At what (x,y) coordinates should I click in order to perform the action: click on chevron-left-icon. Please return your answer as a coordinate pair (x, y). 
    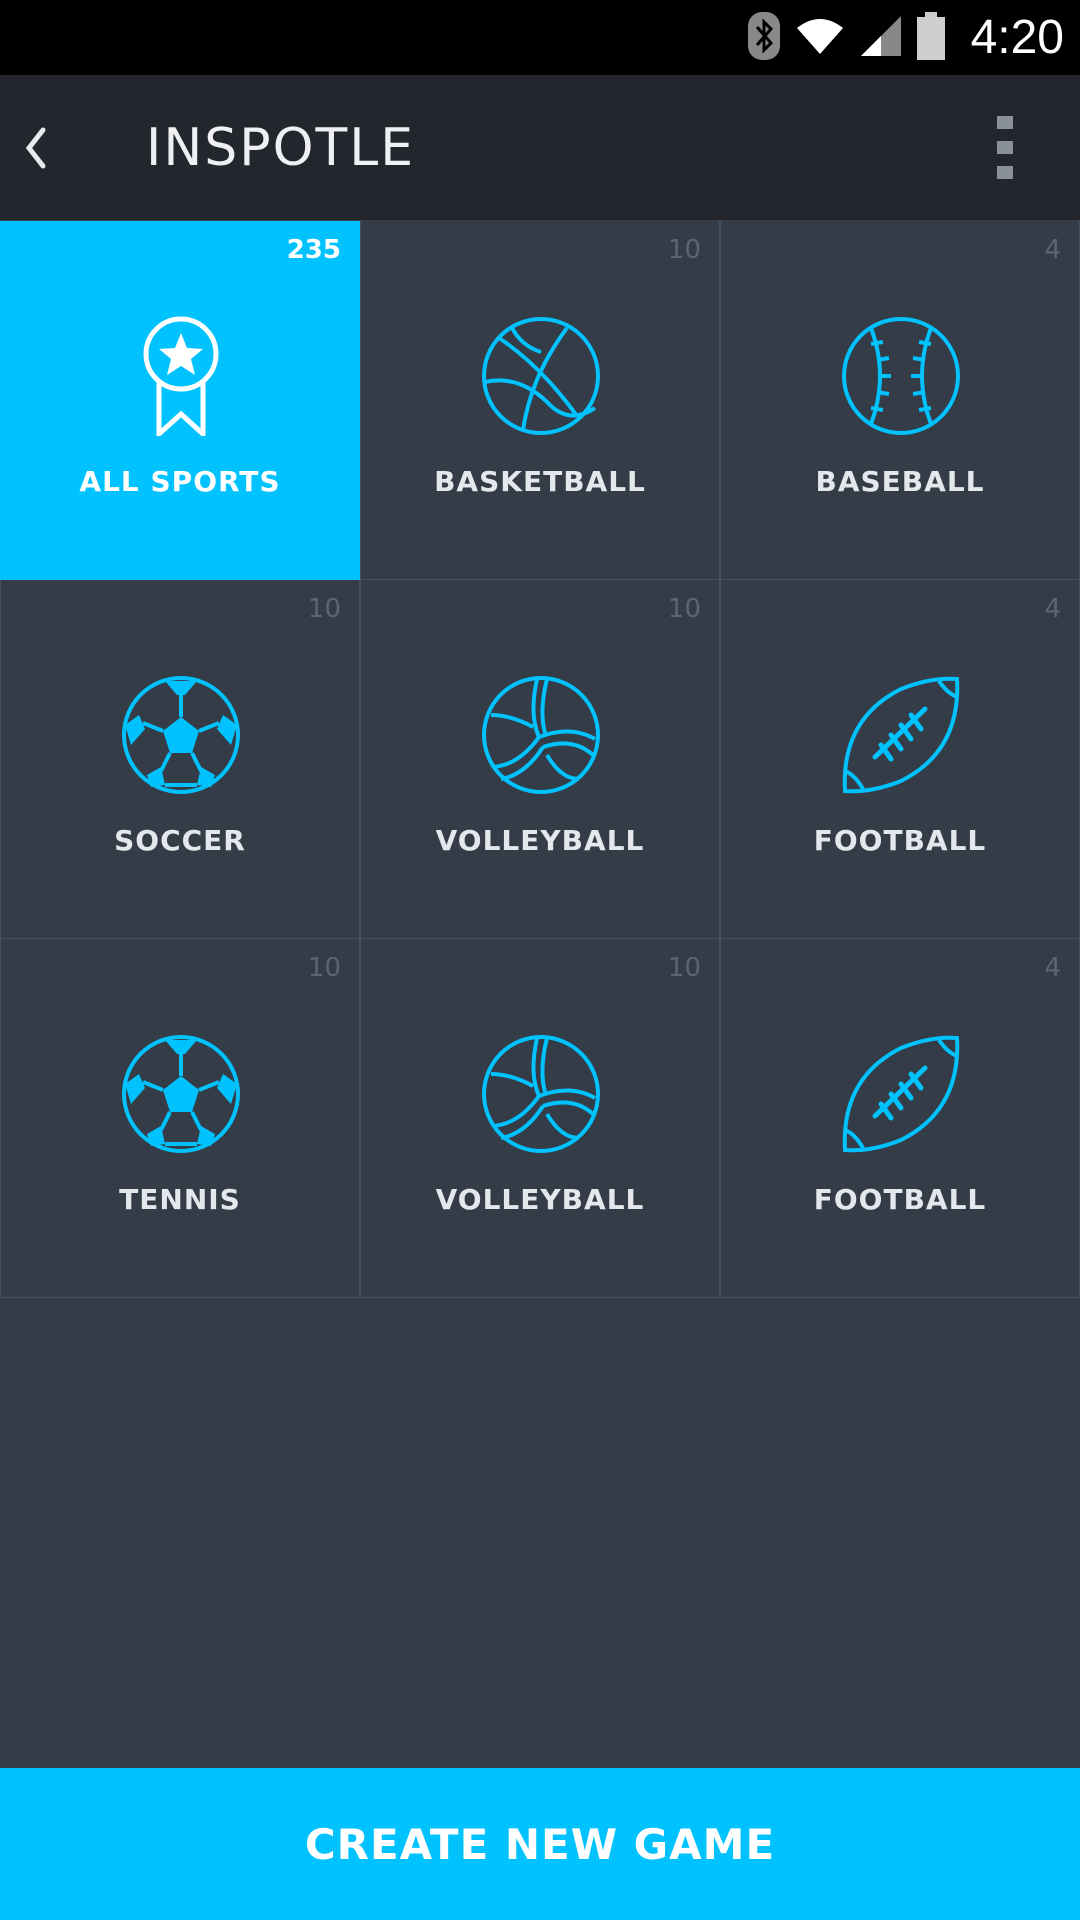
    Looking at the image, I should click on (35, 147).